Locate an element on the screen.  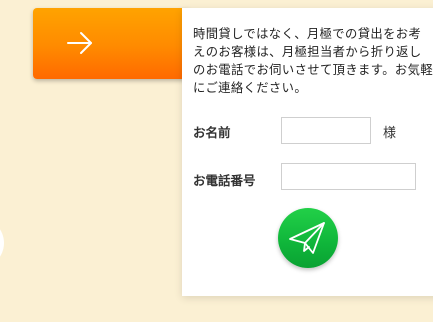
send-button is located at coordinates (308, 238).